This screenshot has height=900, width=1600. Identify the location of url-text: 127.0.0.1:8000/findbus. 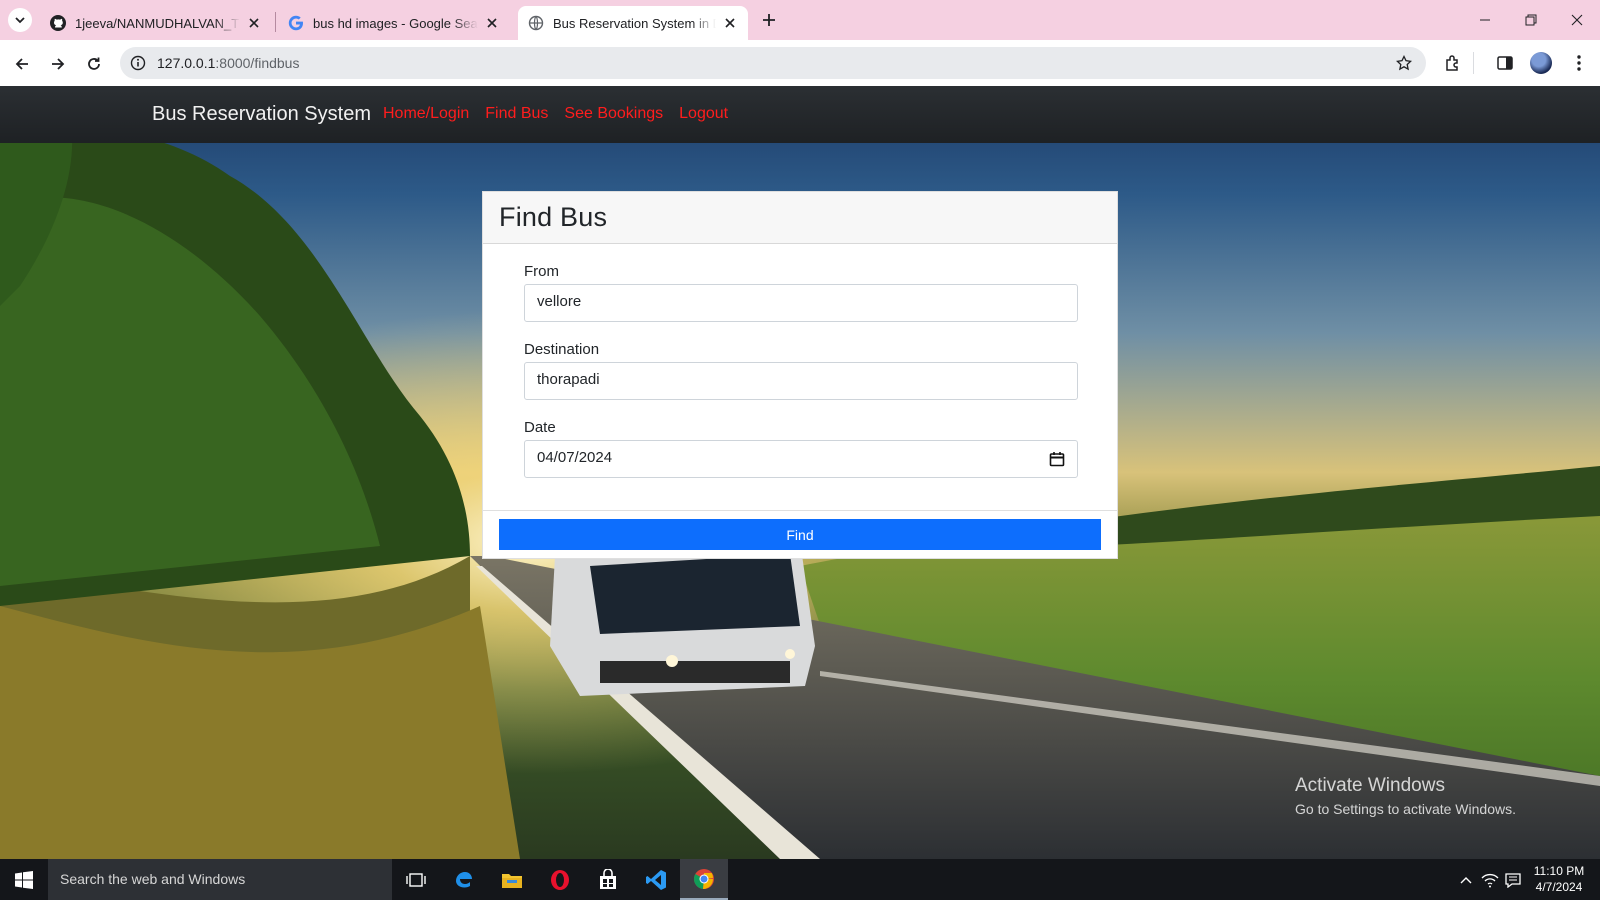
(228, 63).